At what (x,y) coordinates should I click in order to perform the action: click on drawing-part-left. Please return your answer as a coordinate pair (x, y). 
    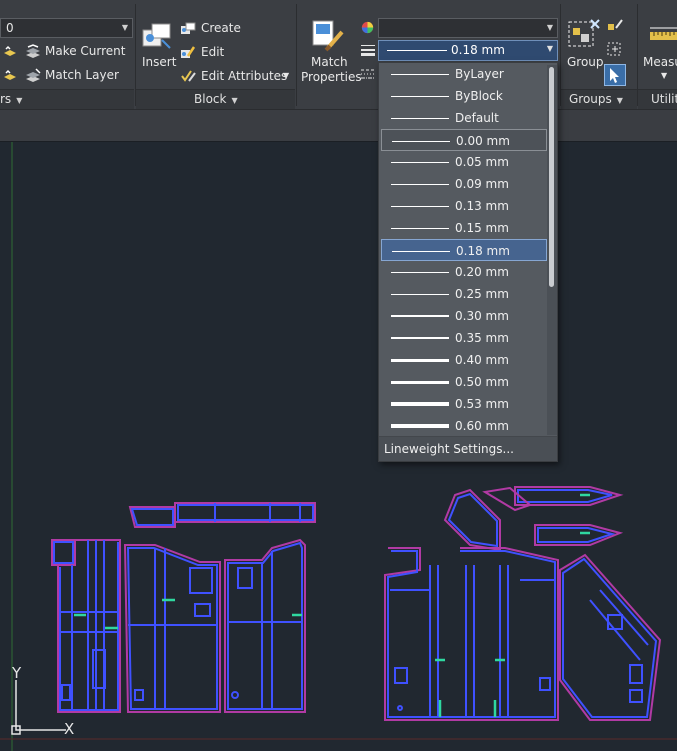
    Looking at the image, I should click on (183, 607).